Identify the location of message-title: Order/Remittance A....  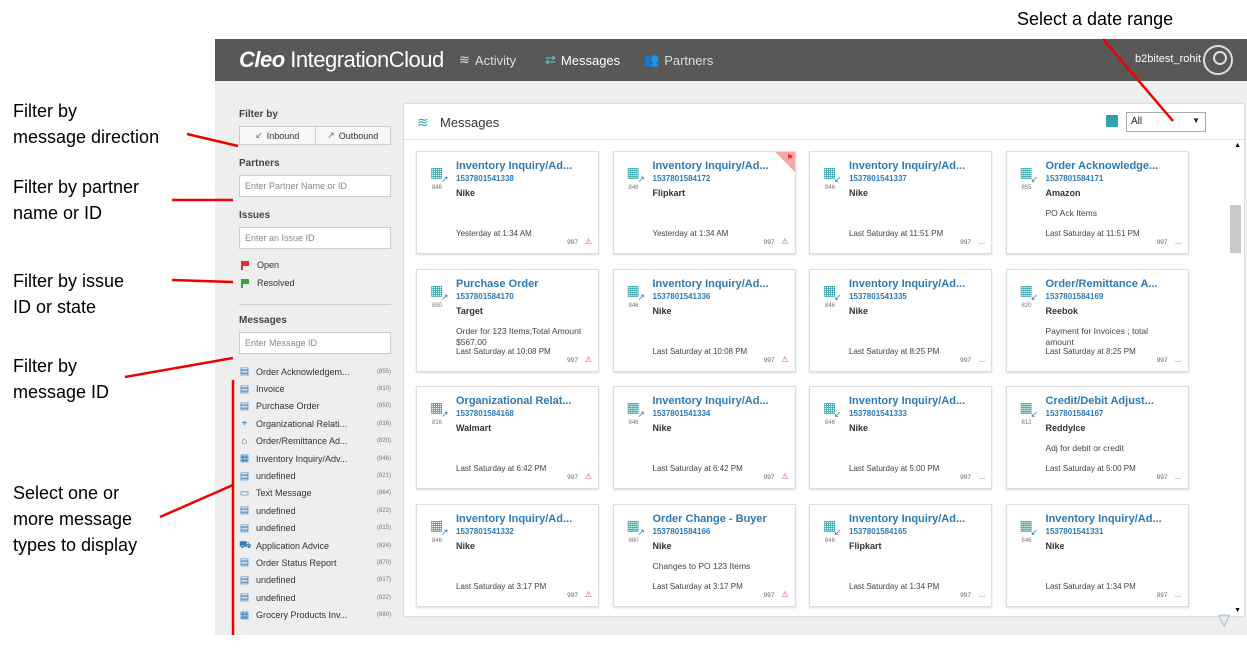
(1115, 284).